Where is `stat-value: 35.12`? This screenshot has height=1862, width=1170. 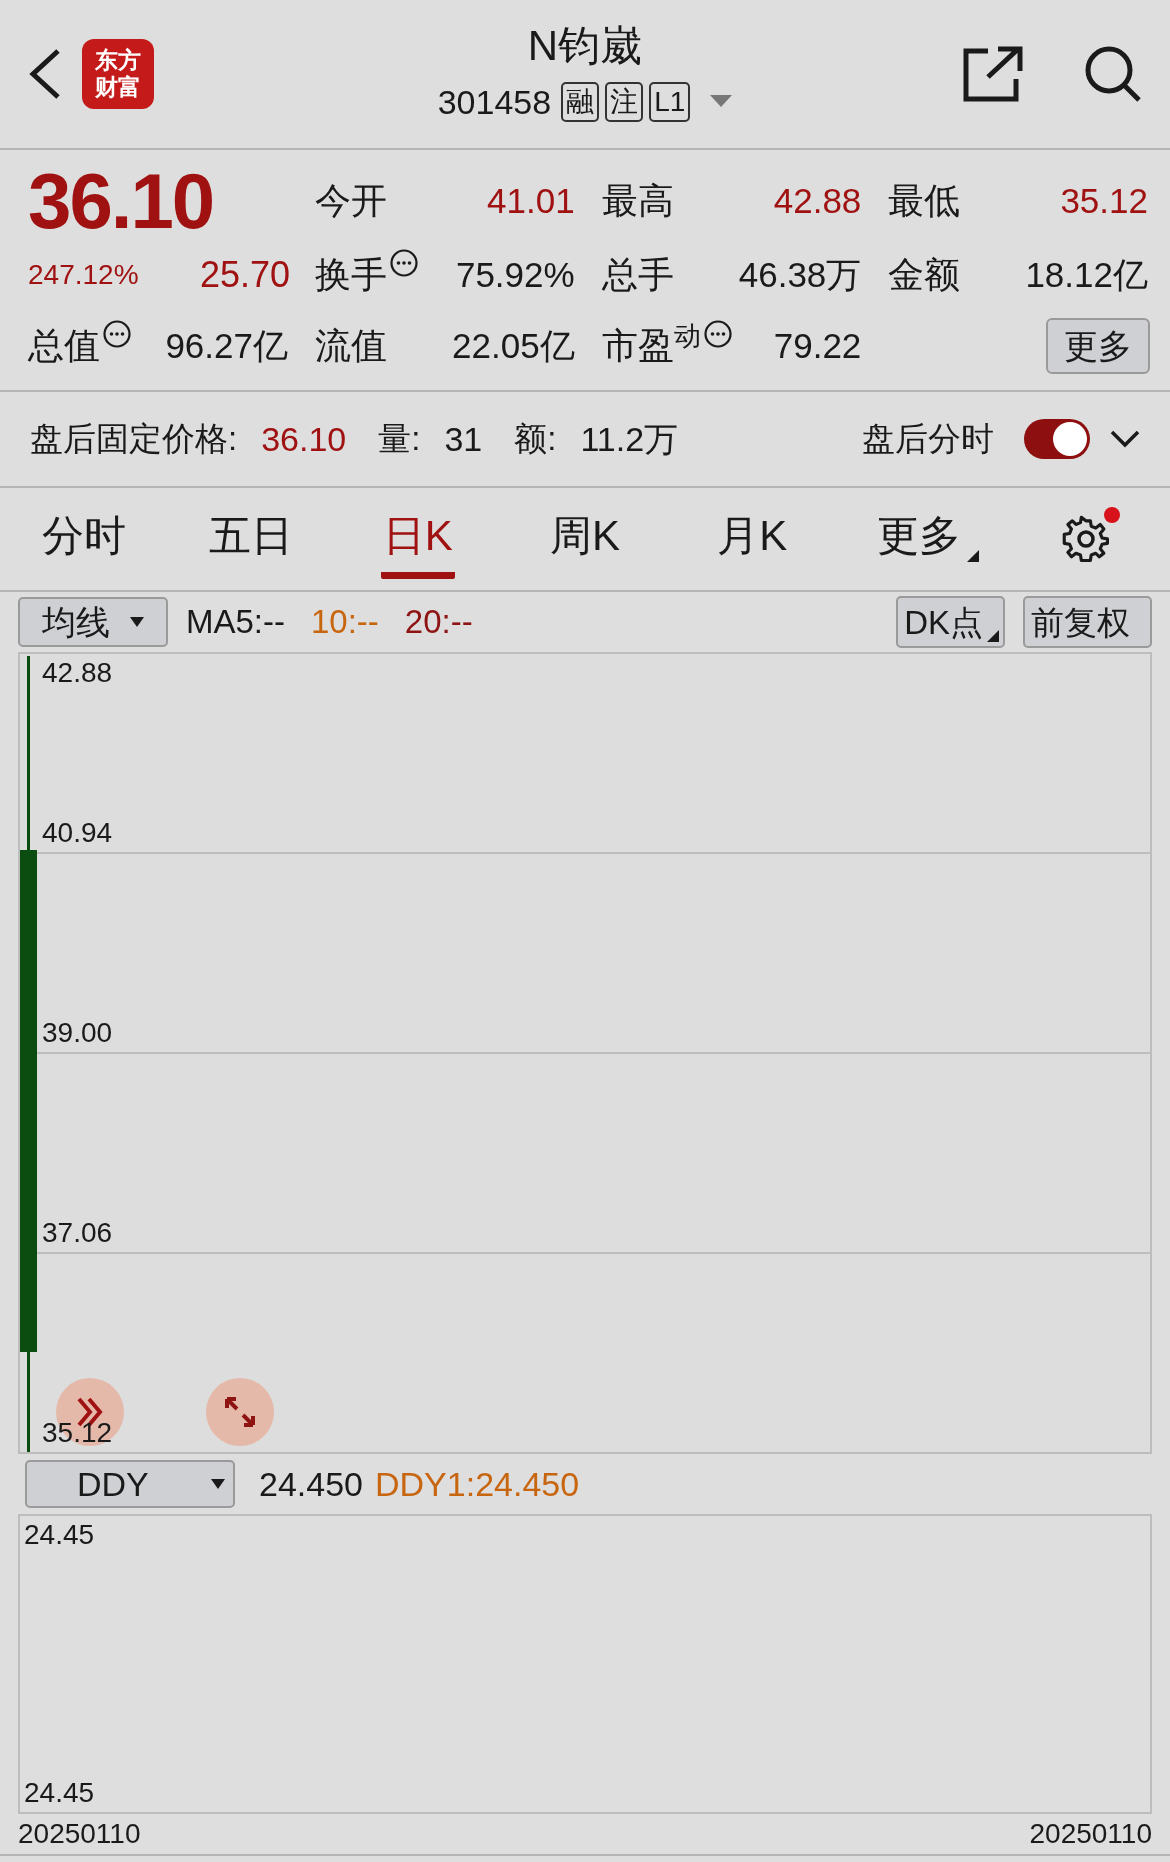 stat-value: 35.12 is located at coordinates (1104, 200).